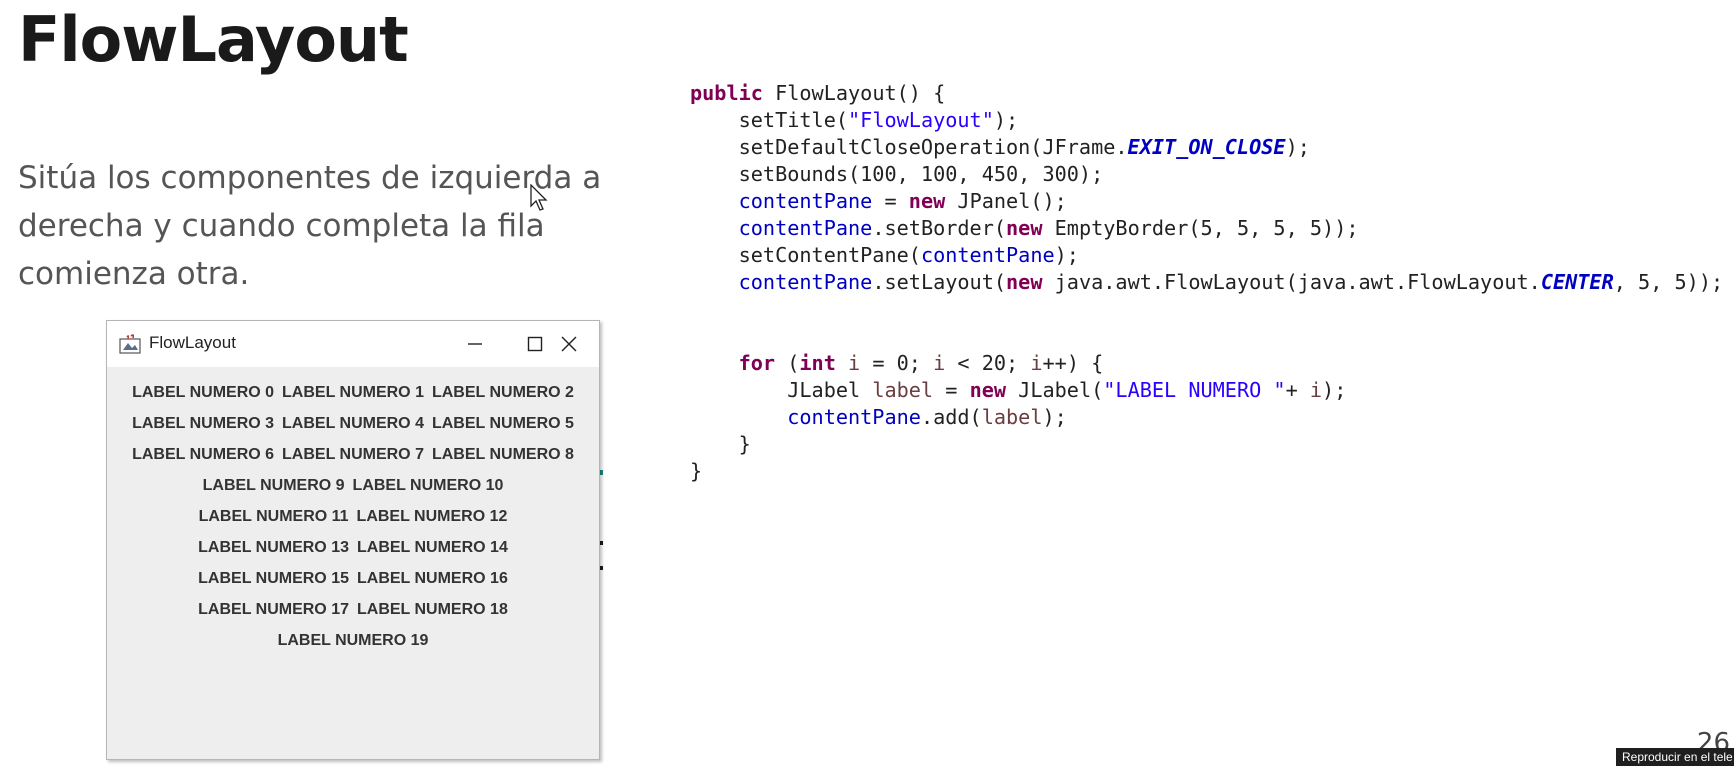 This screenshot has width=1734, height=766. Describe the element at coordinates (951, 417) in the screenshot. I see `code-token: .add(` at that location.